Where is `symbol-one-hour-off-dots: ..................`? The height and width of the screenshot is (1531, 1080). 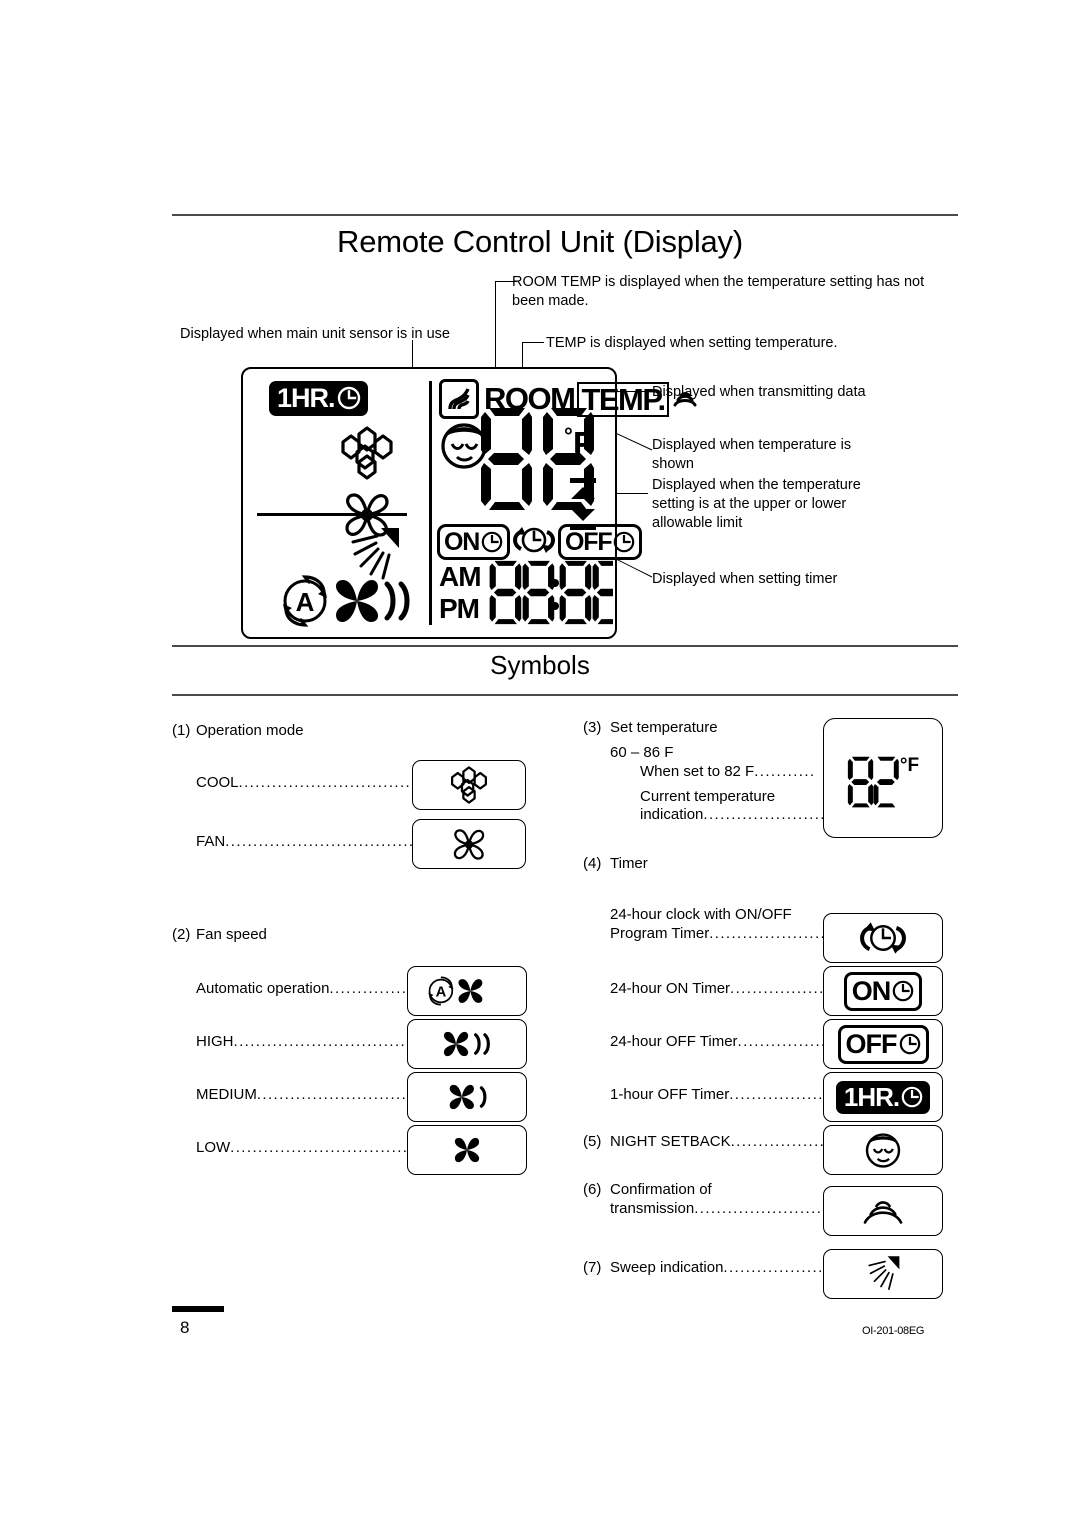
symbol-one-hour-off-dots: .................. is located at coordinates (779, 1094).